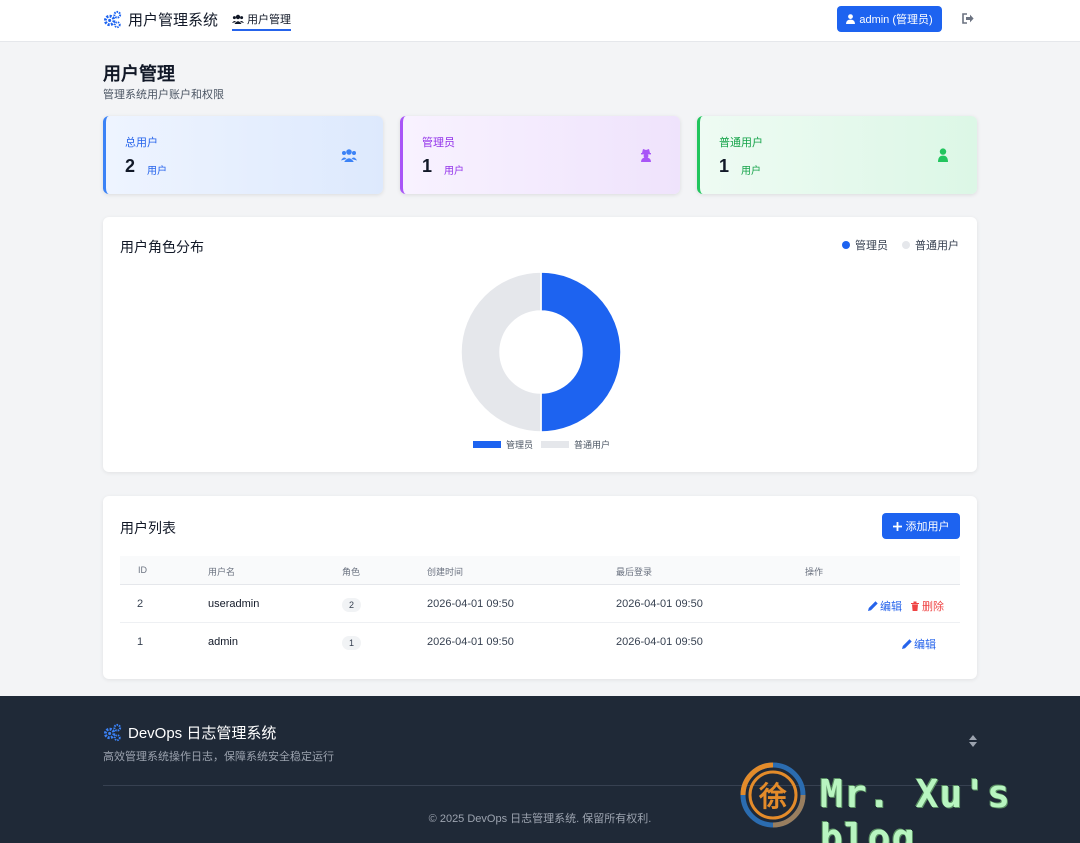 The width and height of the screenshot is (1080, 843). I want to click on table-header: ID 用户名 角色 创建时间 最后登录 操作, so click(540, 570).